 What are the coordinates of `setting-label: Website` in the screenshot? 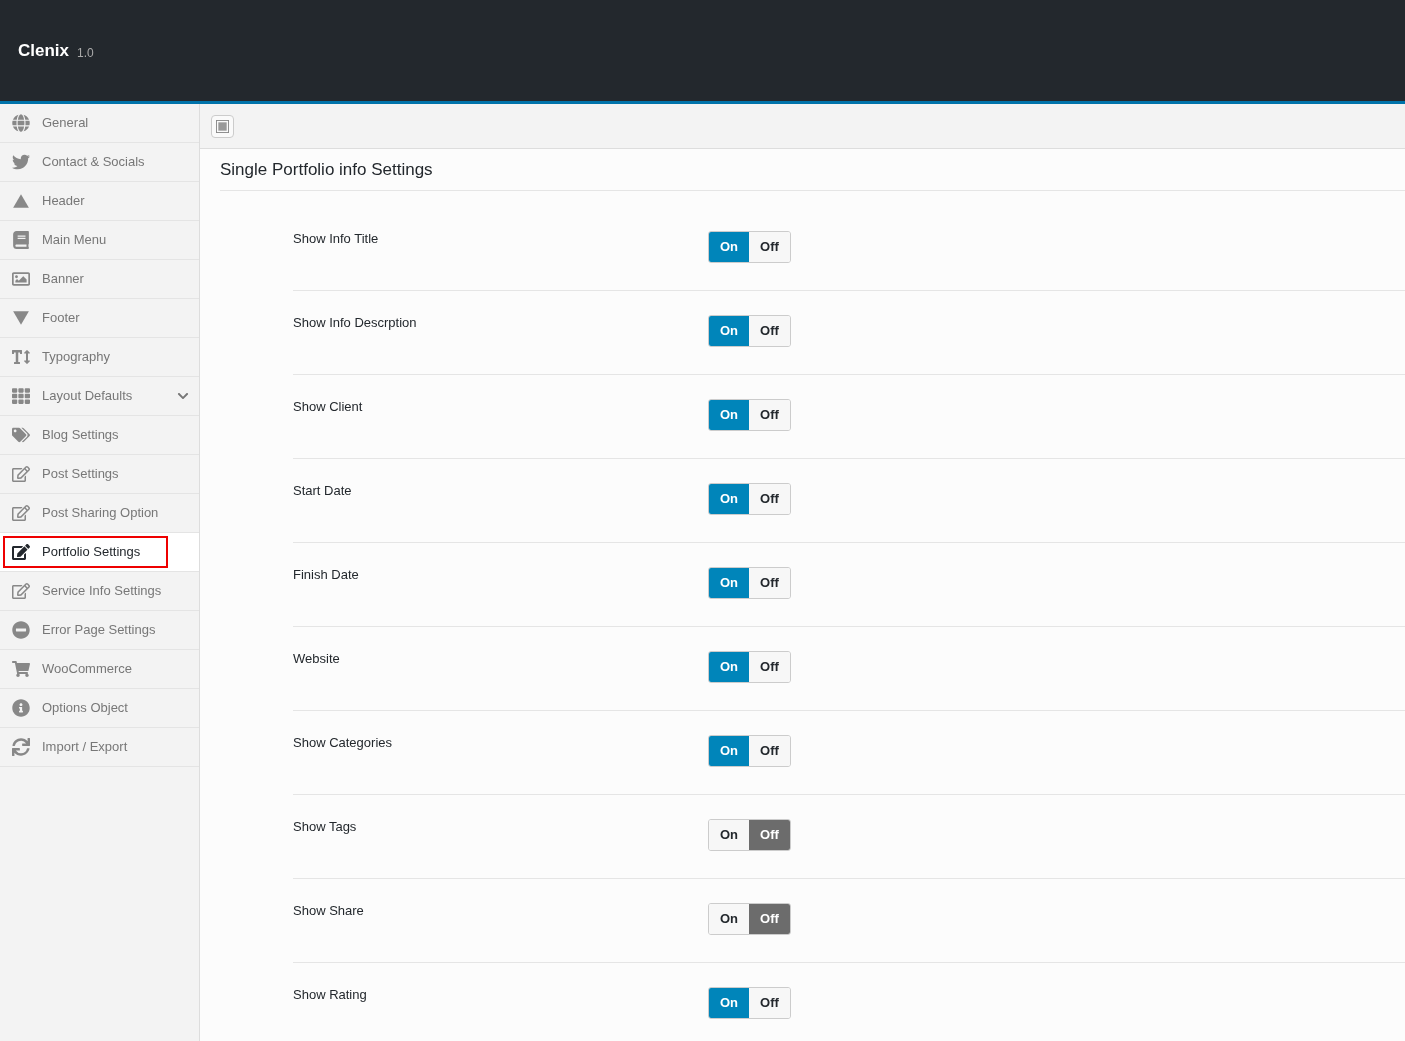 It's located at (317, 659).